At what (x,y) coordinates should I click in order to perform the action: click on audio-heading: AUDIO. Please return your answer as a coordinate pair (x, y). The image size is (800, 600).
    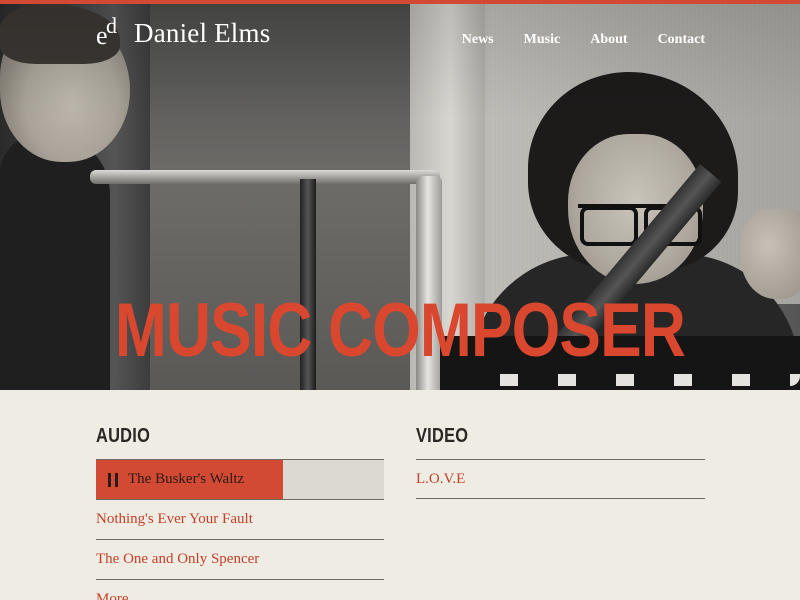
    Looking at the image, I should click on (123, 436).